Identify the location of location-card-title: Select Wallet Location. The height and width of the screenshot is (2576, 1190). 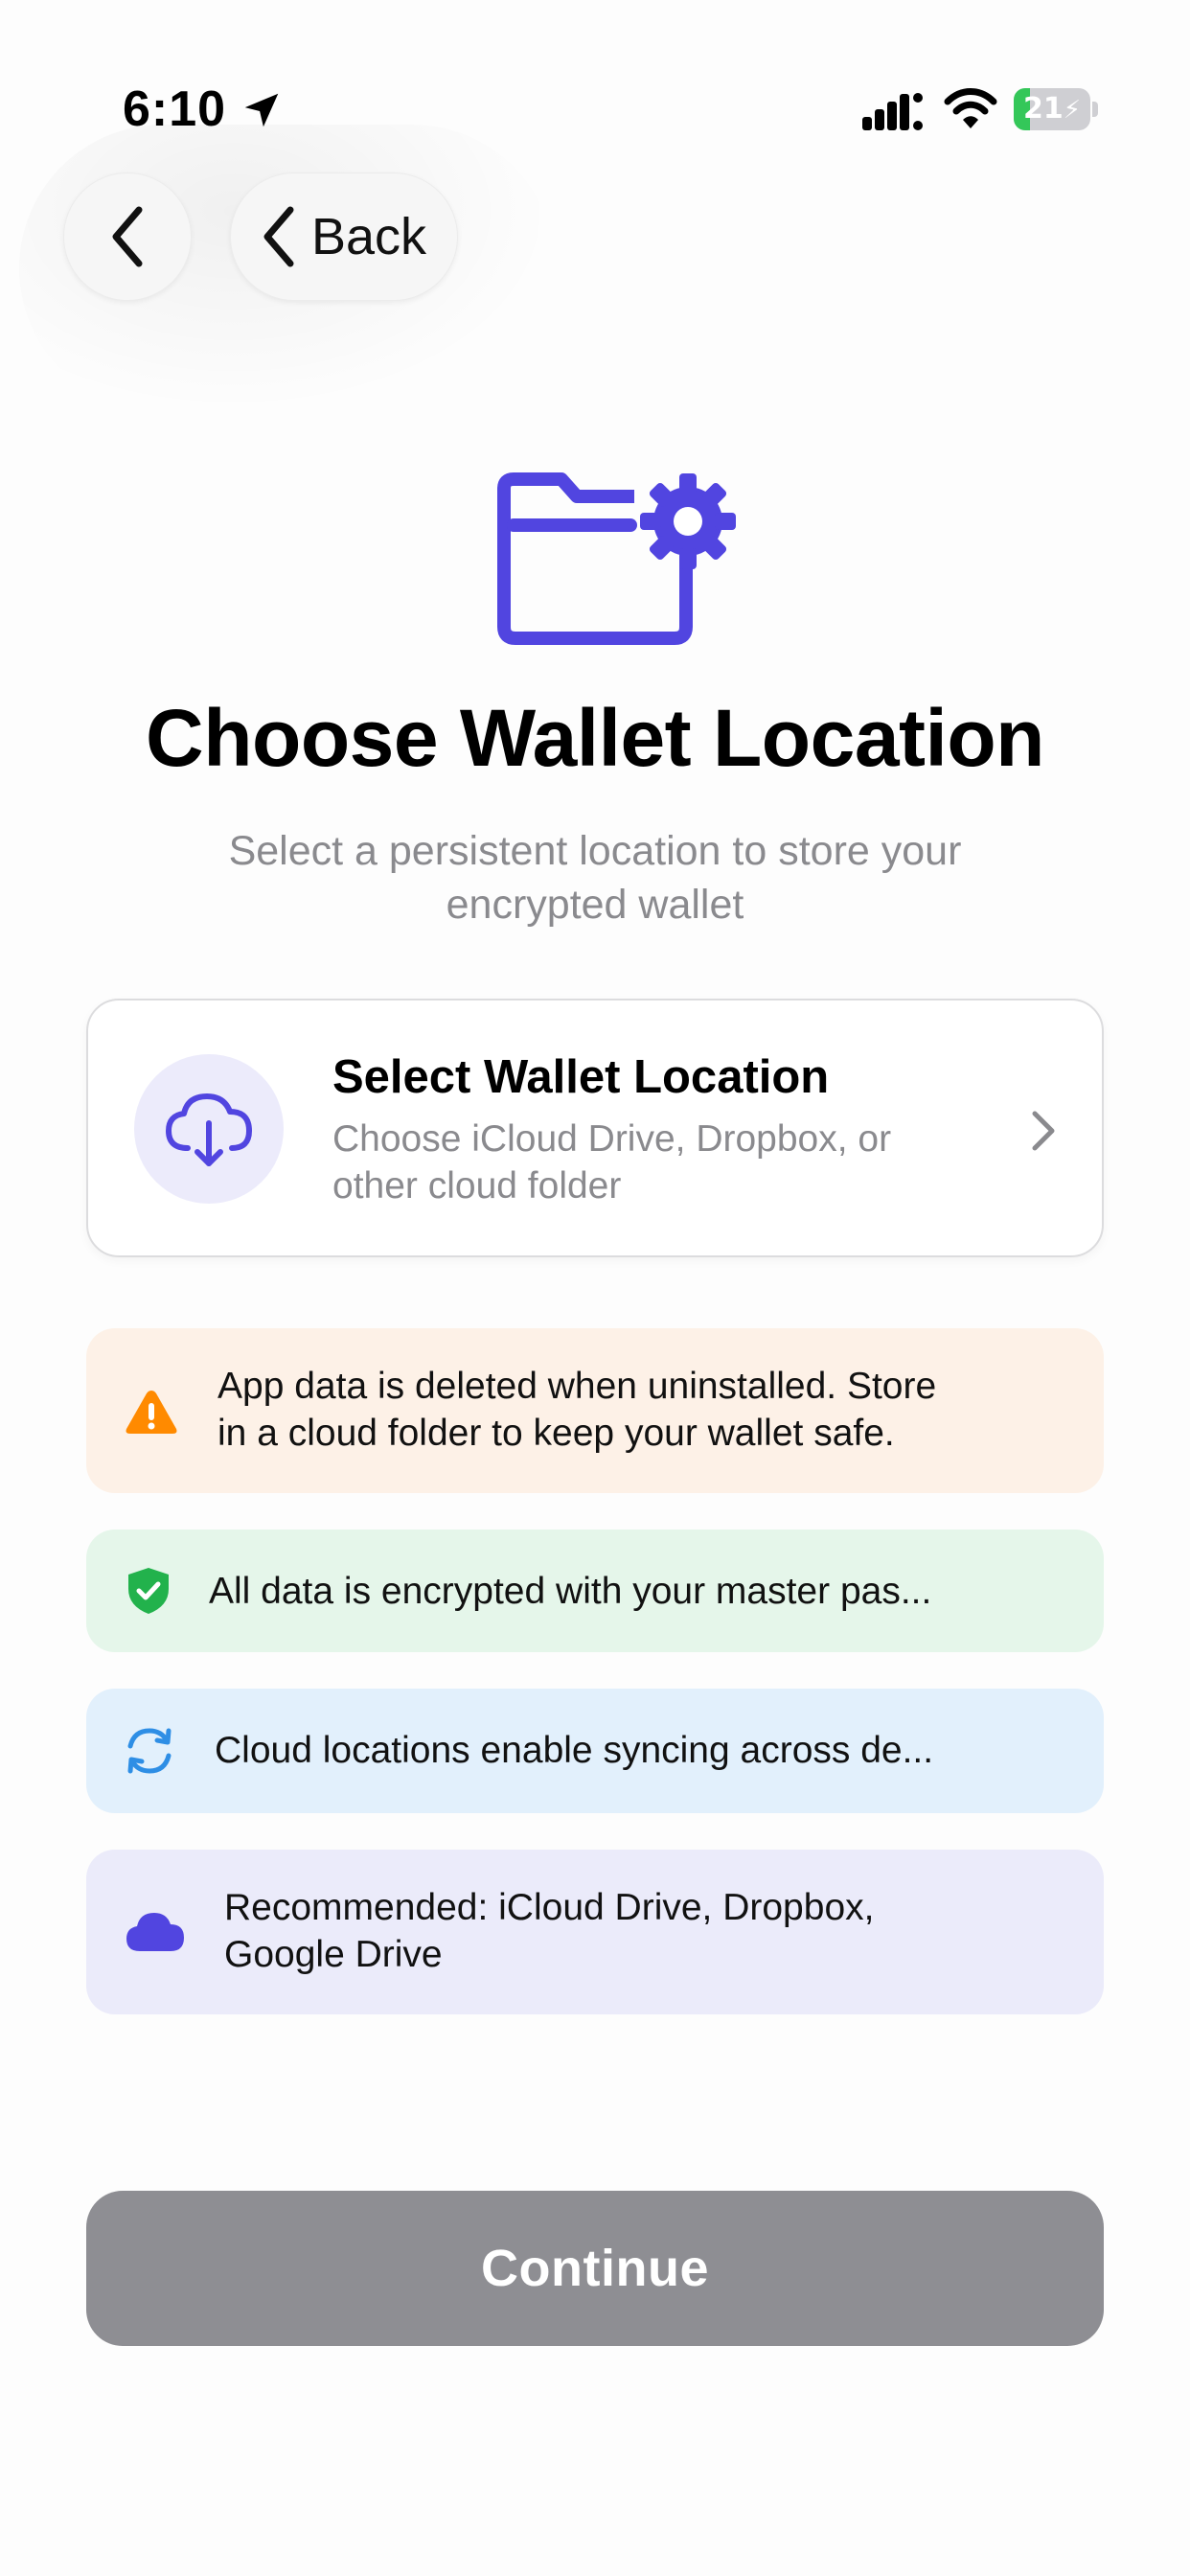
(581, 1077).